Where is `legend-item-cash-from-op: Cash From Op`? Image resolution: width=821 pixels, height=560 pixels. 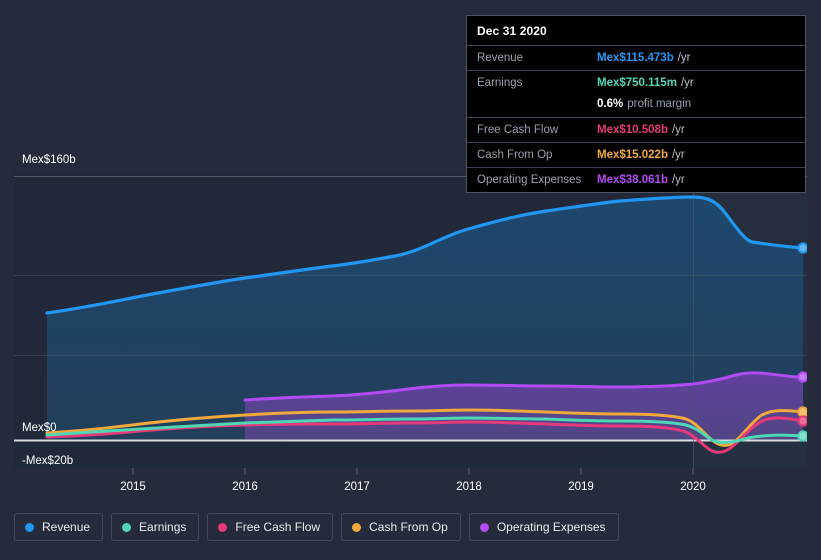 legend-item-cash-from-op: Cash From Op is located at coordinates (401, 527).